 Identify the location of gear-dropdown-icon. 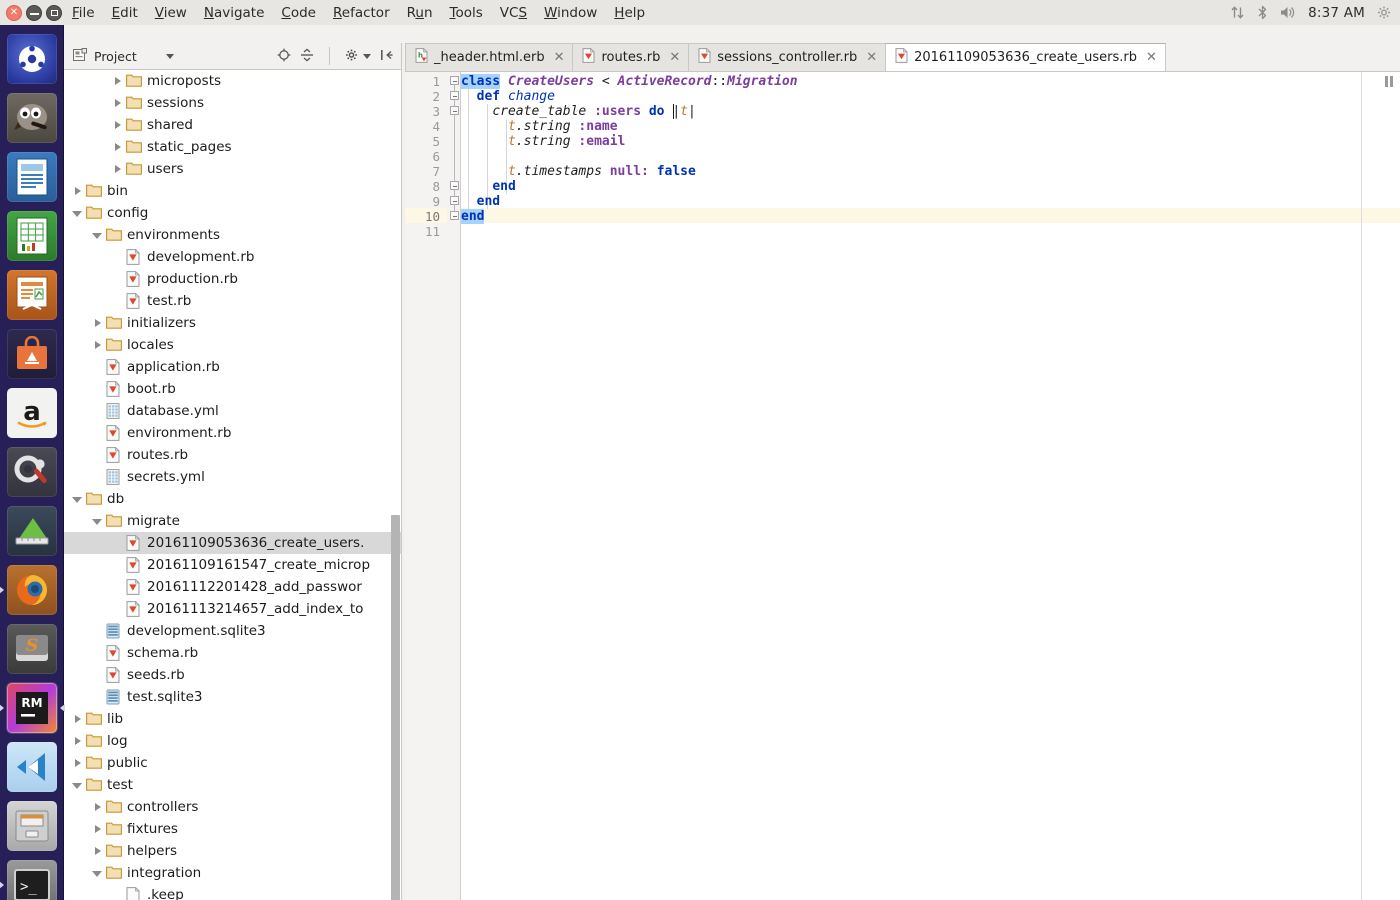
(367, 56).